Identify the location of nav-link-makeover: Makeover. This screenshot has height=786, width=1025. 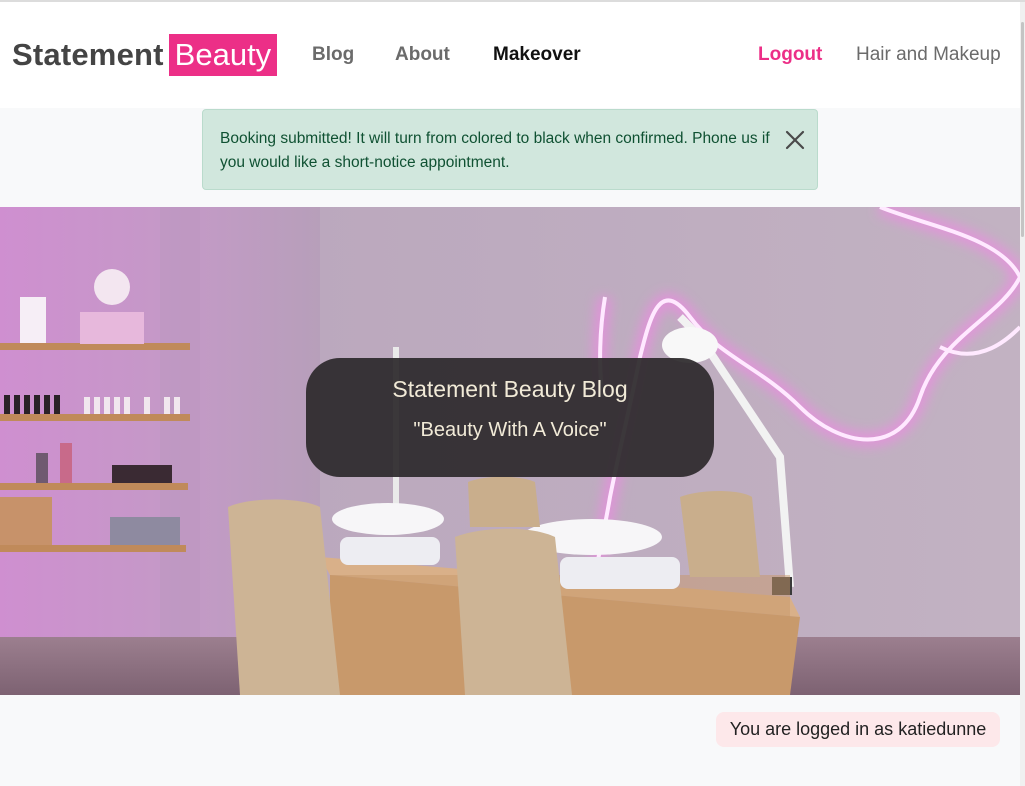
(537, 55).